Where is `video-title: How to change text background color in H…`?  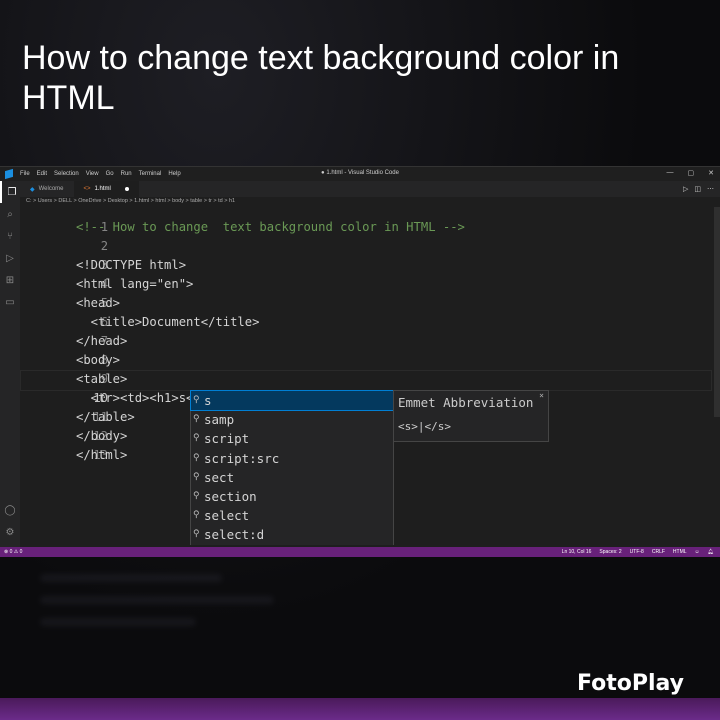 video-title: How to change text background color in H… is located at coordinates (321, 78).